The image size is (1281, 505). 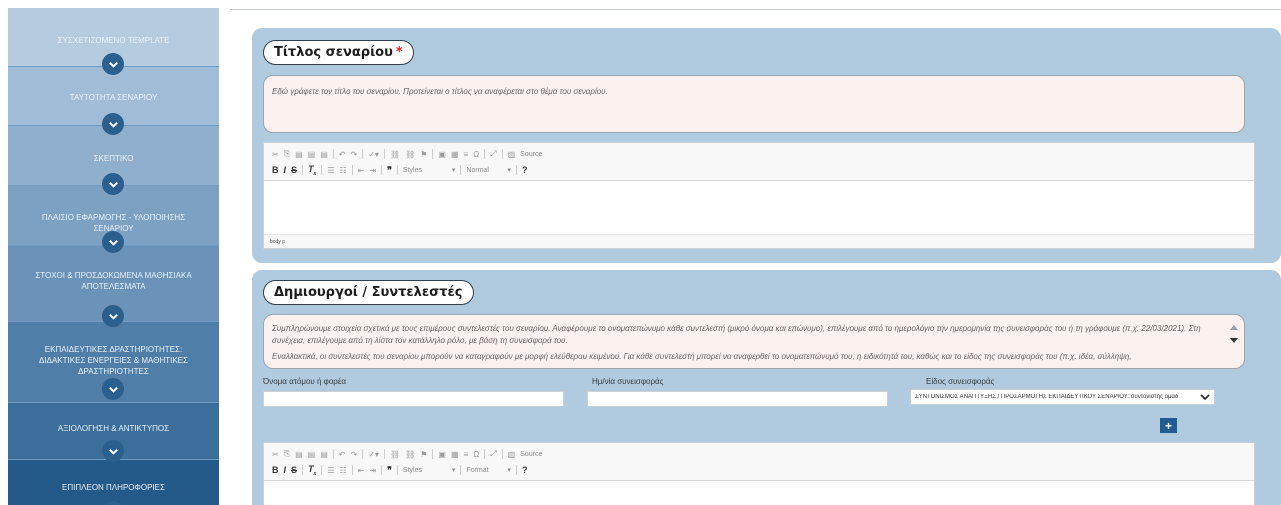 What do you see at coordinates (484, 470) in the screenshot?
I see `format-dropdown: Format` at bounding box center [484, 470].